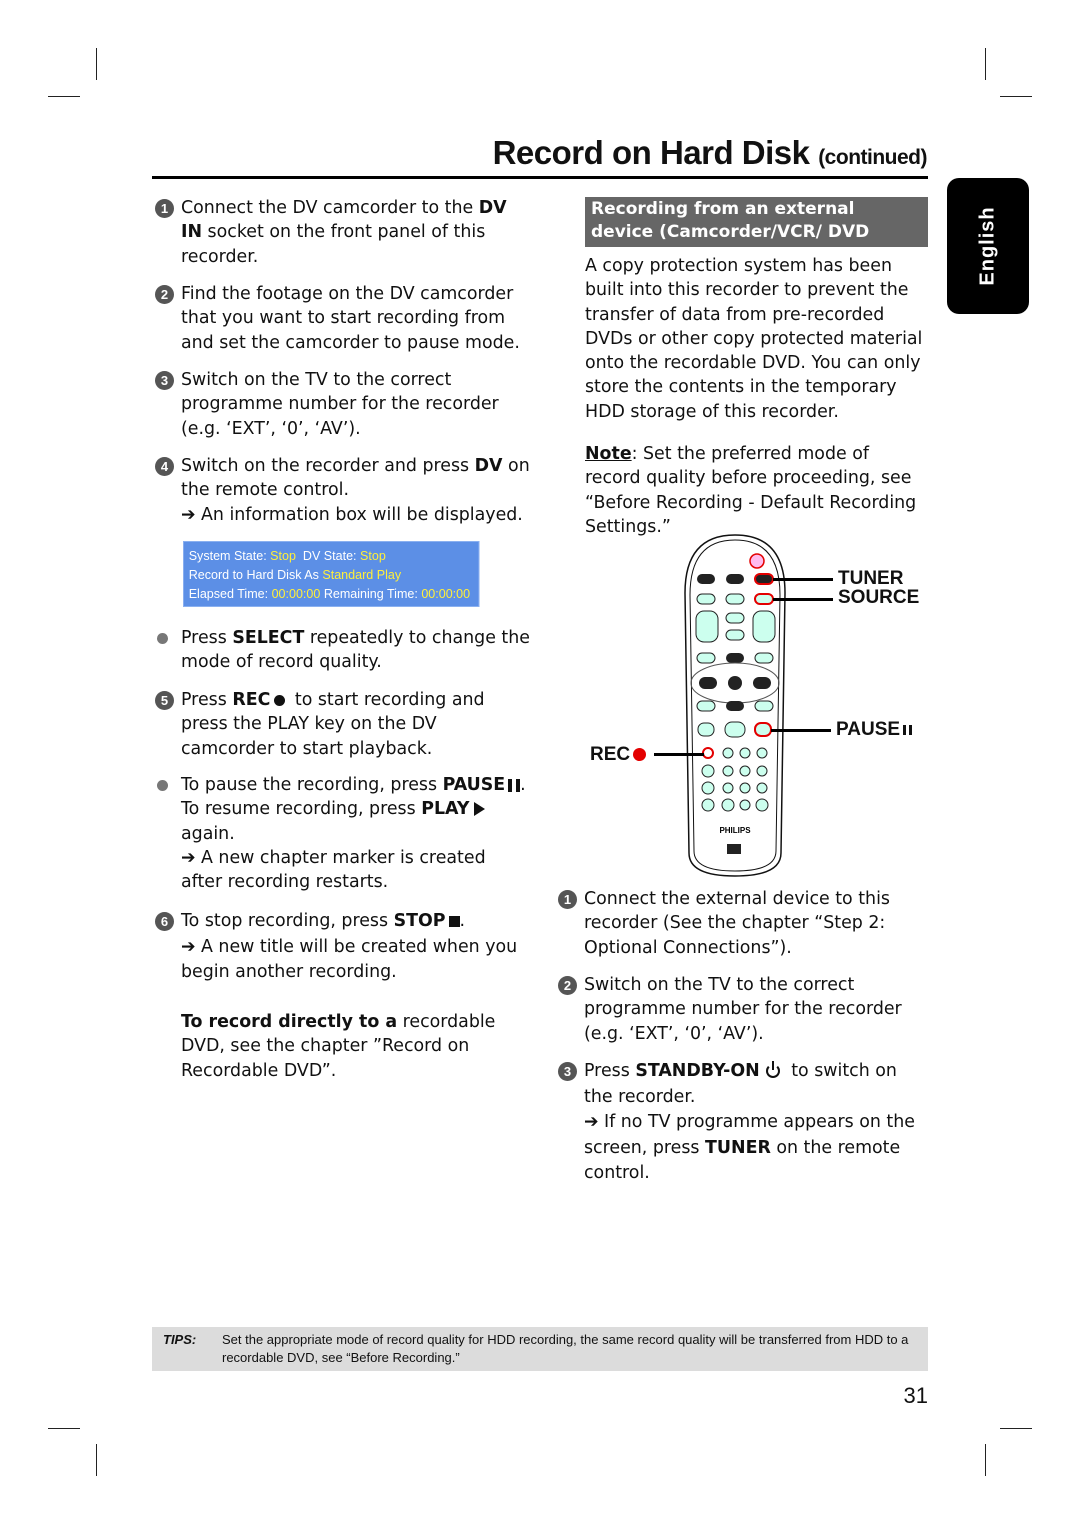 The image size is (1080, 1524). Describe the element at coordinates (762, 683) in the screenshot. I see `right-button` at that location.